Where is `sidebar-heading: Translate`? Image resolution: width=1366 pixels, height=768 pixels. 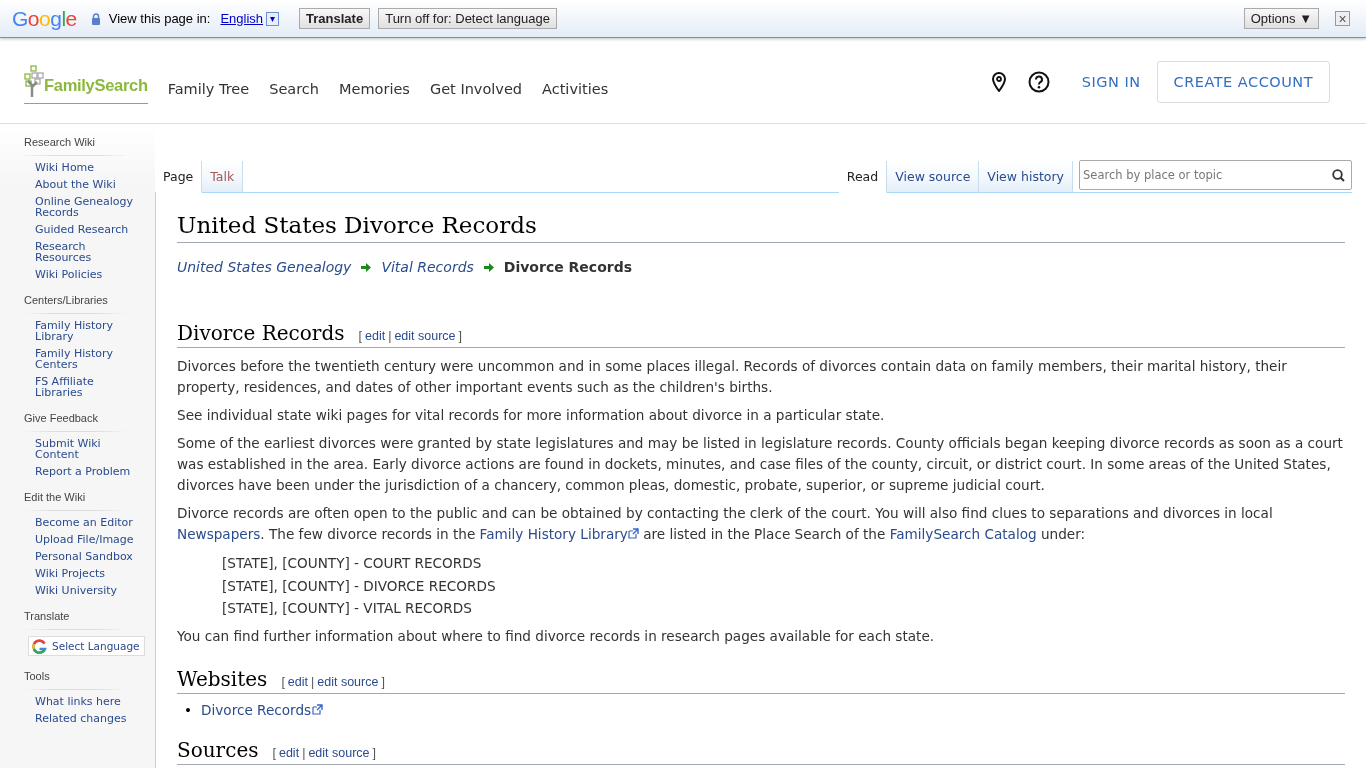
sidebar-heading: Translate is located at coordinates (75, 620).